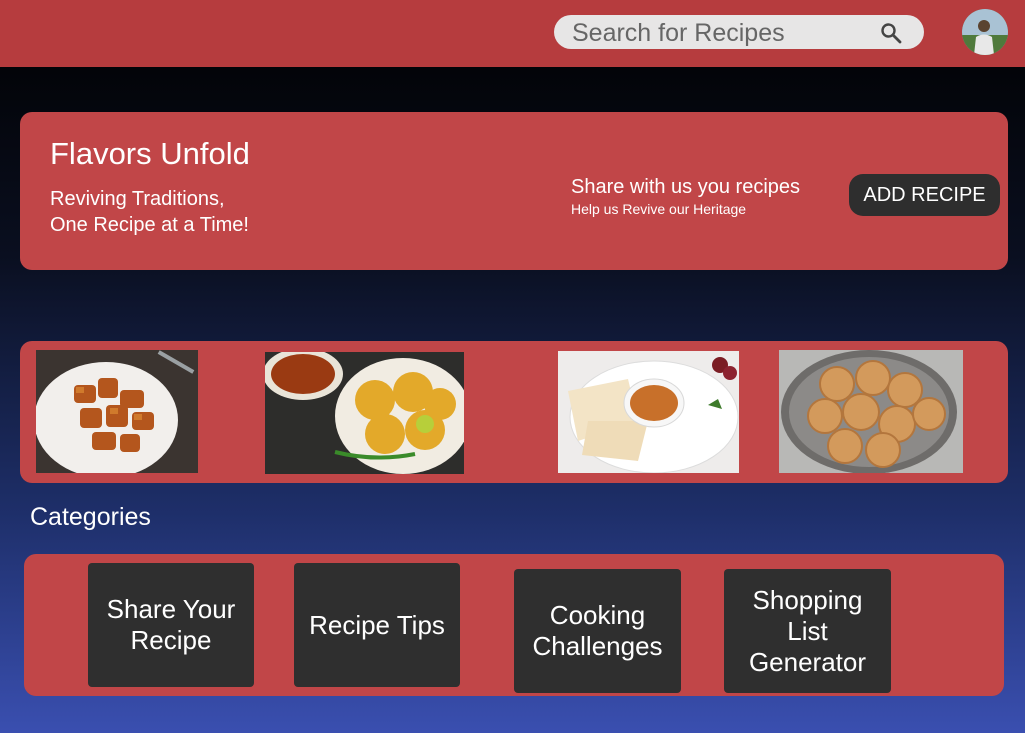  Describe the element at coordinates (512, 33) in the screenshot. I see `top-bar` at that location.